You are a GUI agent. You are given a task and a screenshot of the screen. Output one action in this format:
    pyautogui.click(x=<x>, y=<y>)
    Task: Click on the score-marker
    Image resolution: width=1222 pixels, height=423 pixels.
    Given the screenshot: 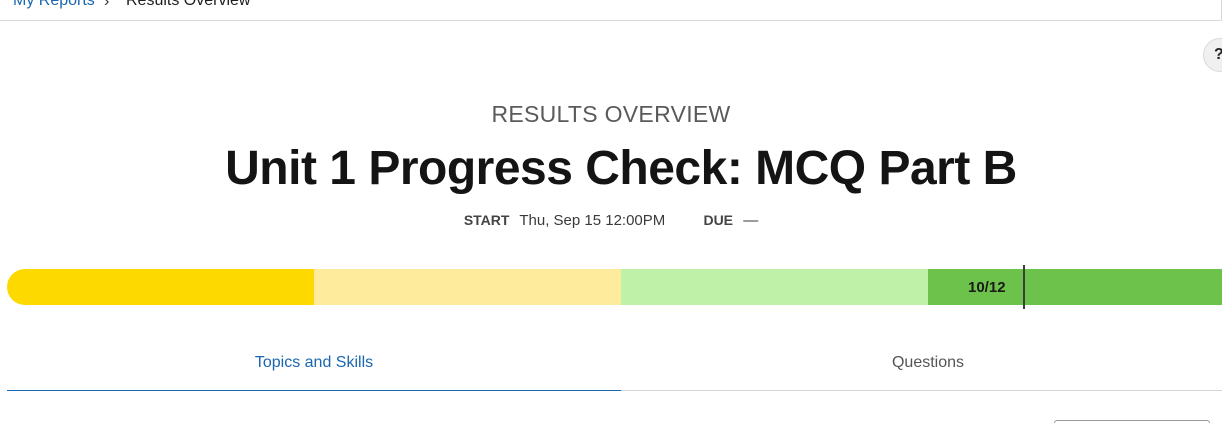 What is the action you would take?
    pyautogui.click(x=1024, y=287)
    